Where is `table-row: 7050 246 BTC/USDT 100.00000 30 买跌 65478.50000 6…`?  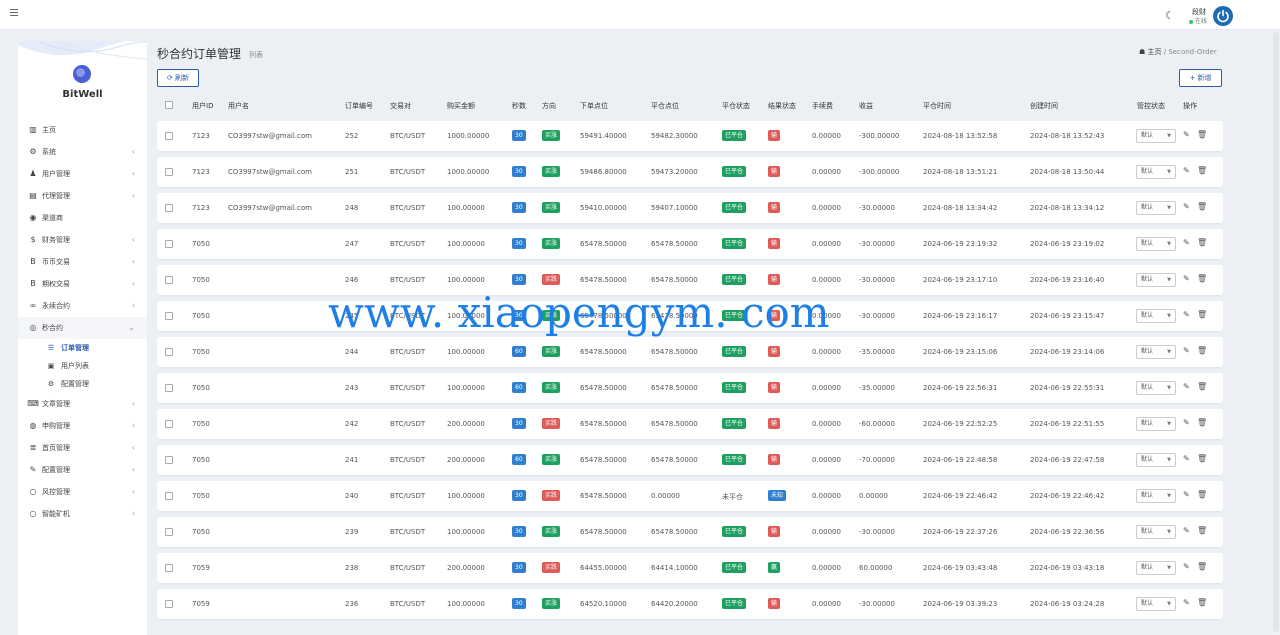
table-row: 7050 246 BTC/USDT 100.00000 30 买跌 65478.50000 6… is located at coordinates (690, 280).